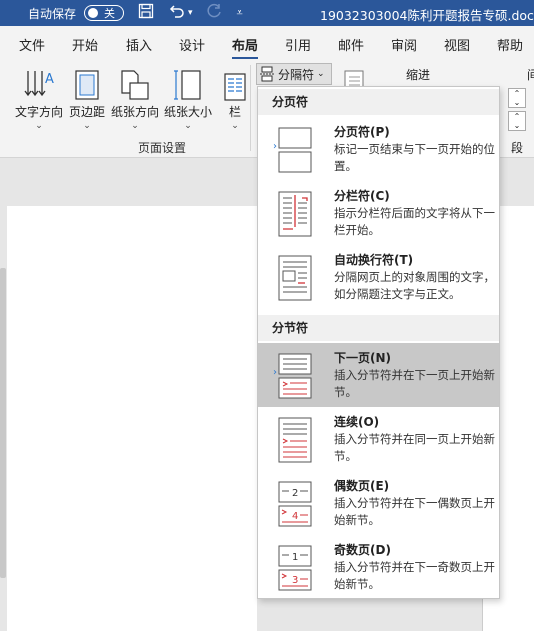 The height and width of the screenshot is (631, 534). I want to click on text-direction-icon: A, so click(39, 82).